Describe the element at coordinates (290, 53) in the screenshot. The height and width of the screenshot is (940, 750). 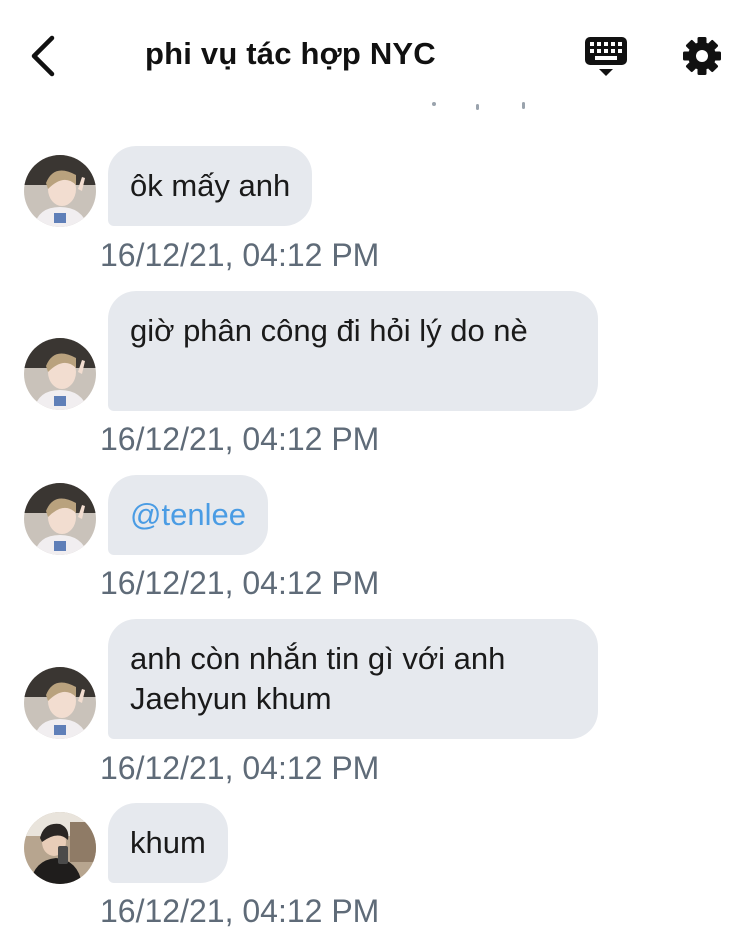
I see `chat-title: phi vụ tác hợp NYC` at that location.